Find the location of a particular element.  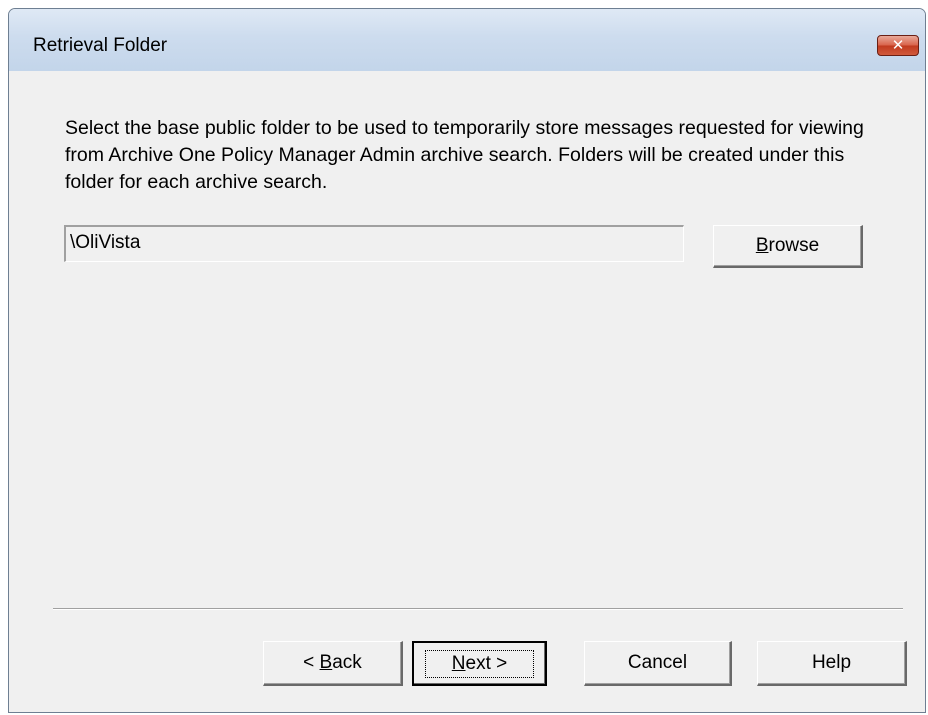

cancel-button-label: Cancel is located at coordinates (657, 662).